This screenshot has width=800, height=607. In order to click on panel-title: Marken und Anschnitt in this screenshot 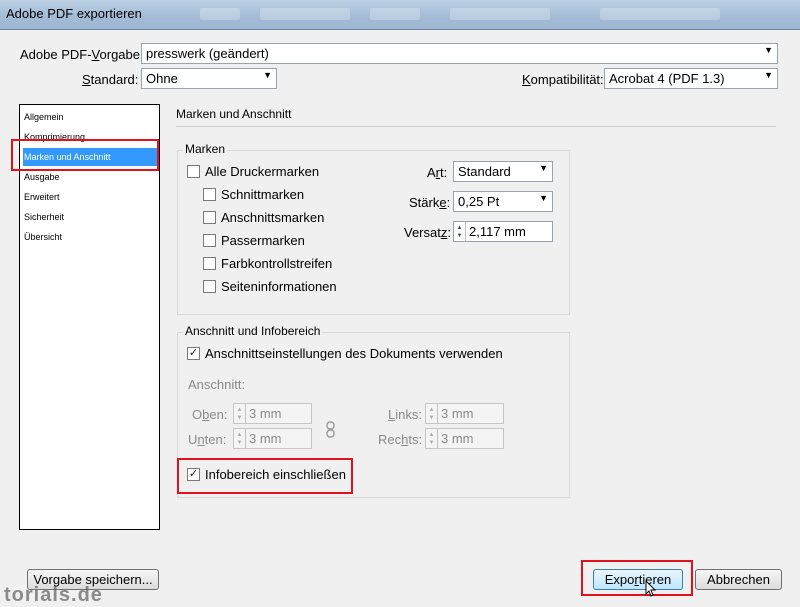, I will do `click(234, 114)`.